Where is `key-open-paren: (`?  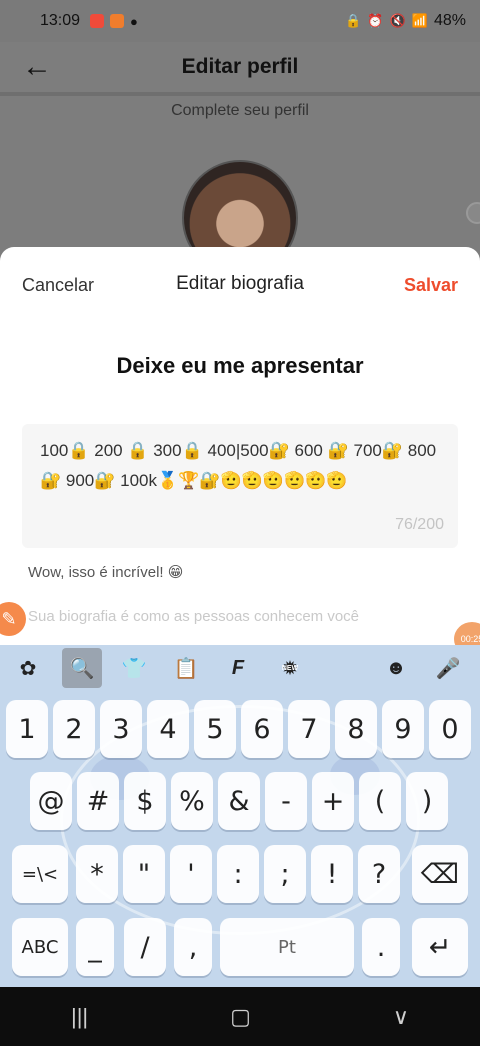
key-open-paren: ( is located at coordinates (380, 801).